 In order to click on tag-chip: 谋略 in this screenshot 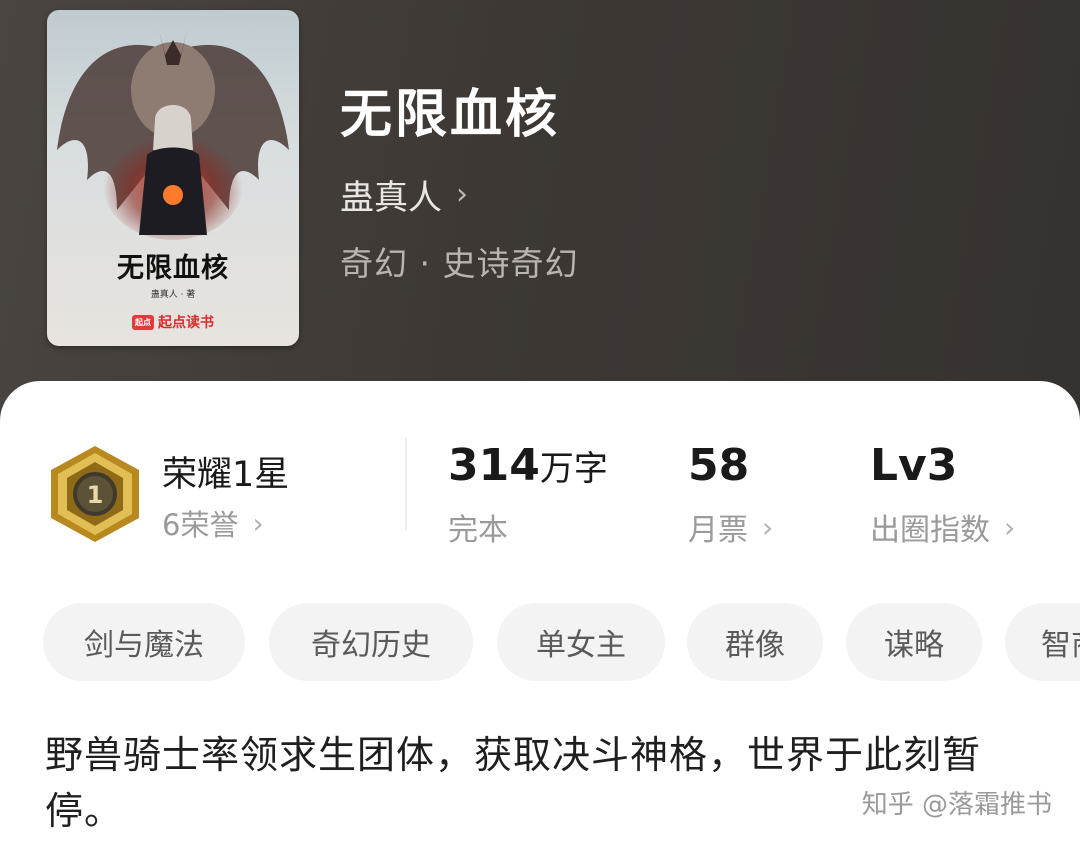, I will do `click(914, 642)`.